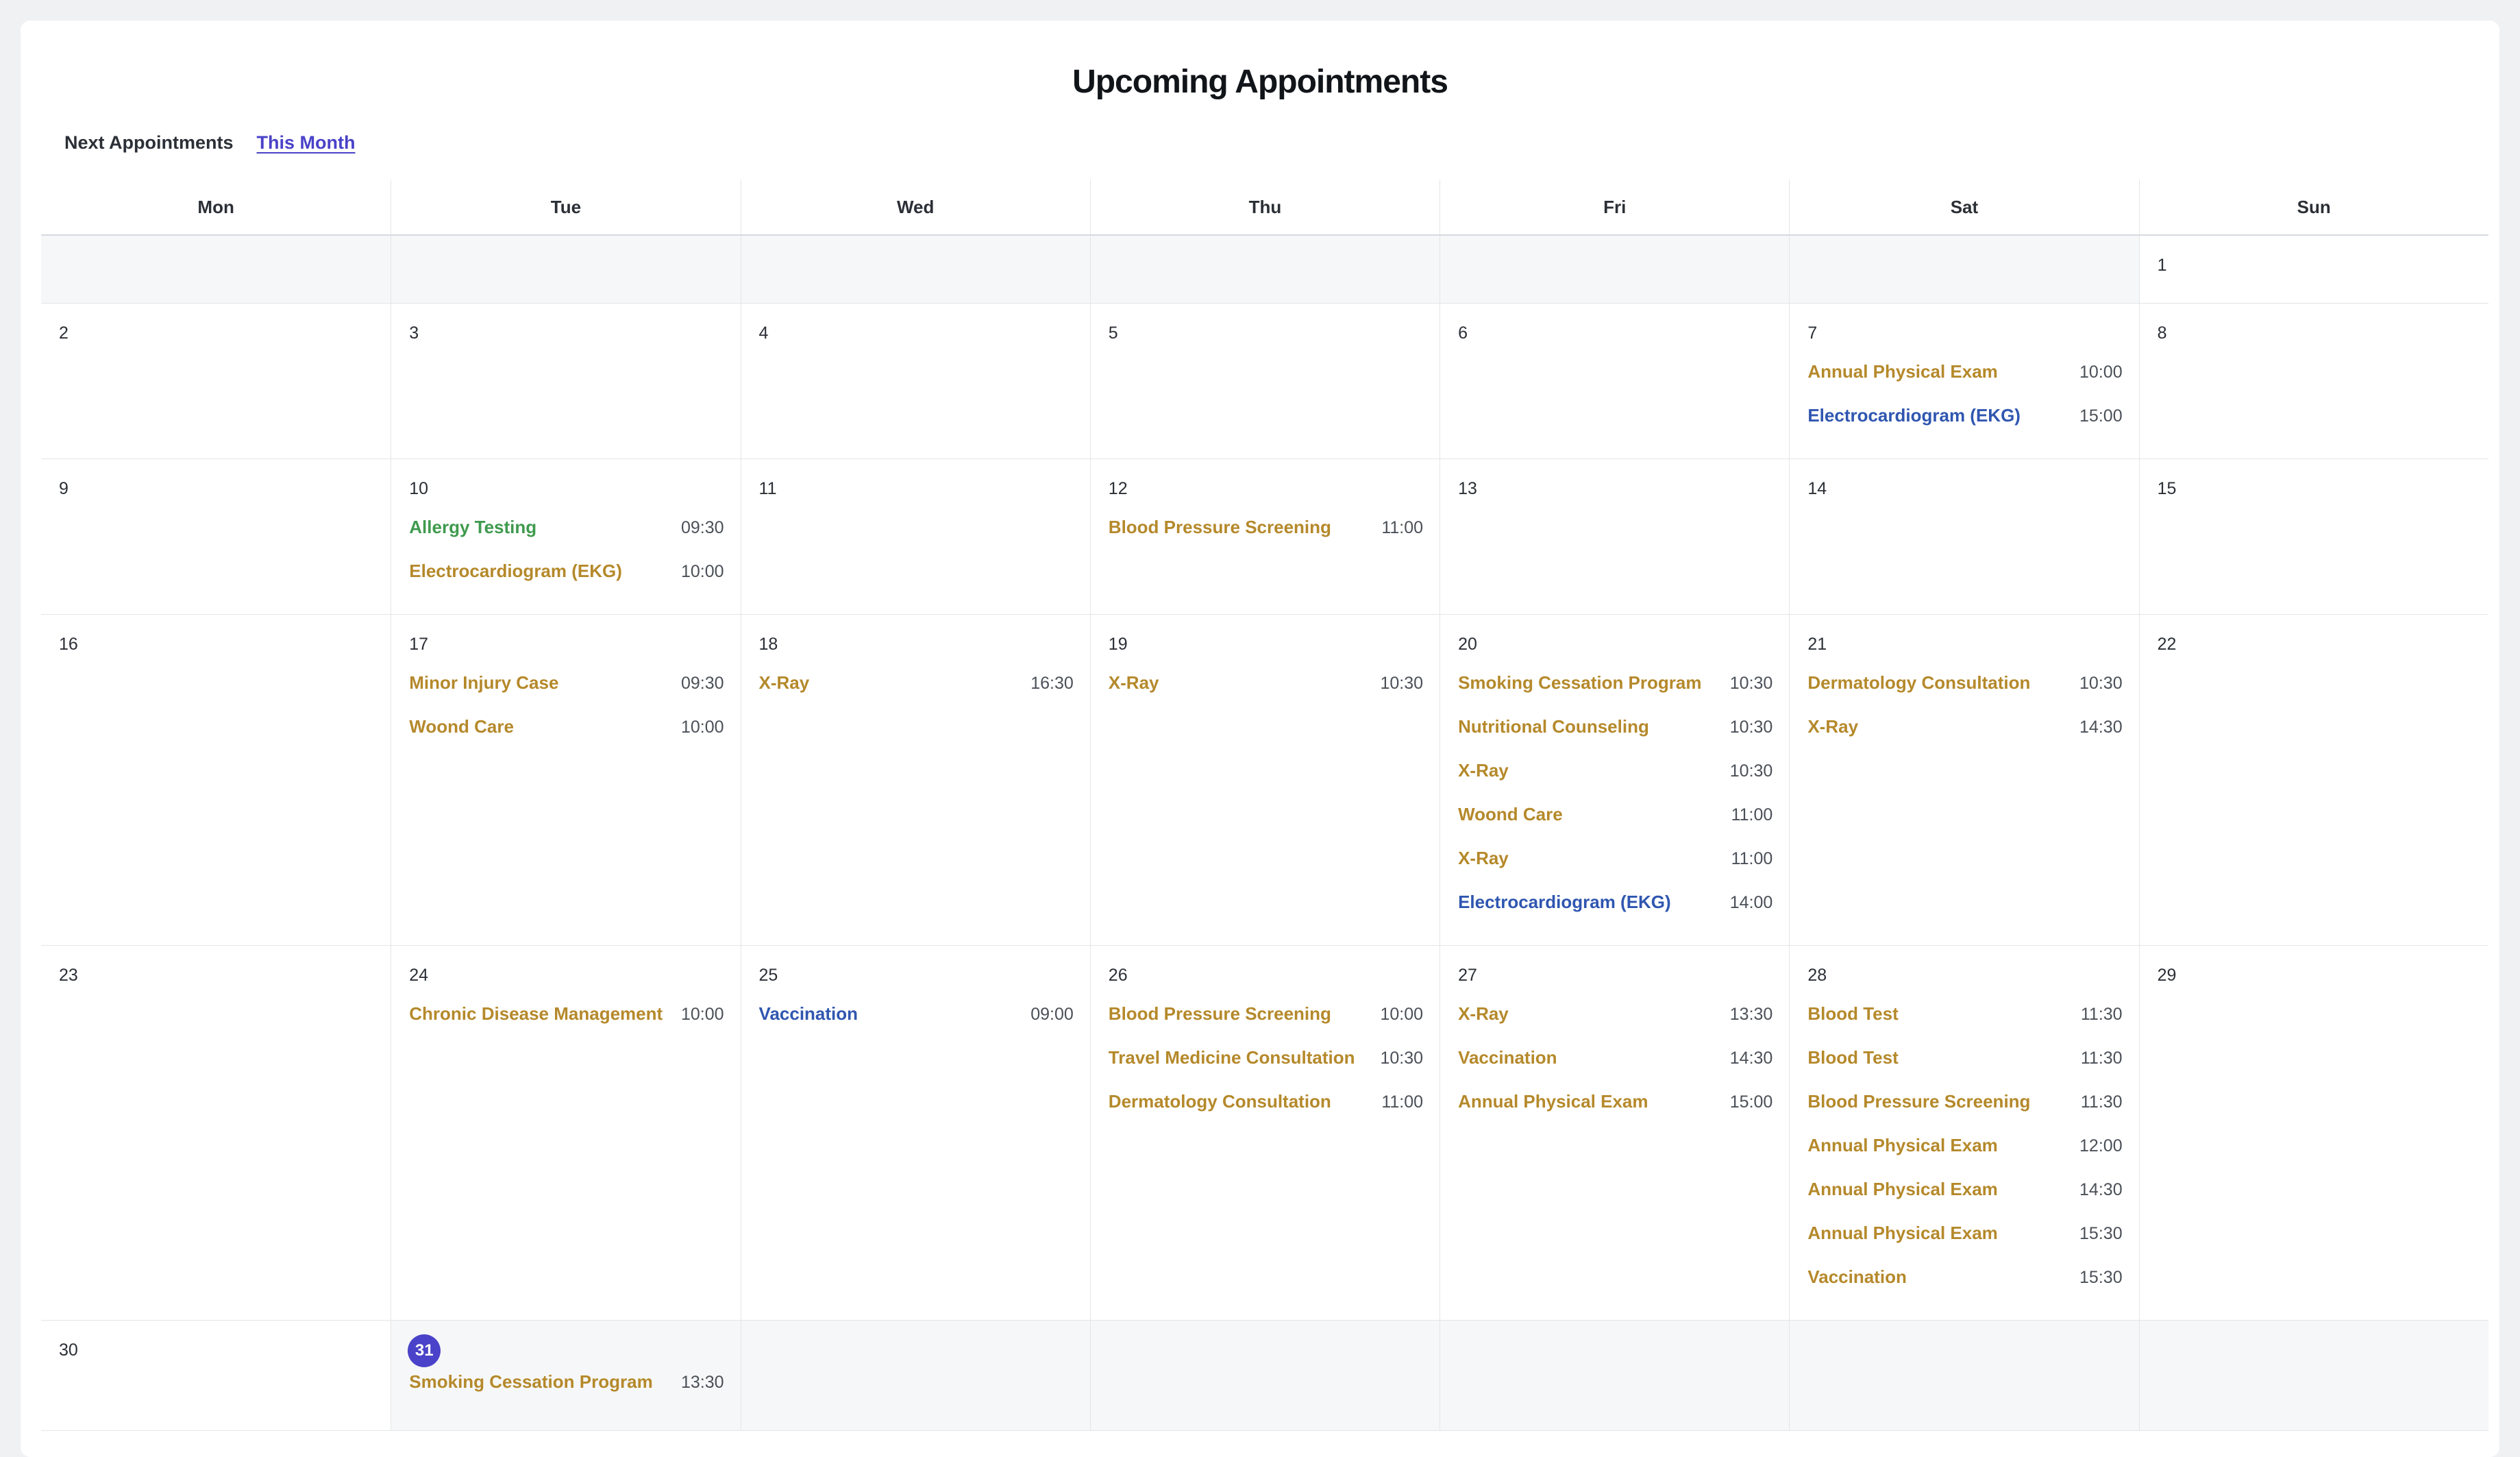 The width and height of the screenshot is (2520, 1457). I want to click on appointment-item: Electrocardiogram (EKG) 10:00, so click(566, 582).